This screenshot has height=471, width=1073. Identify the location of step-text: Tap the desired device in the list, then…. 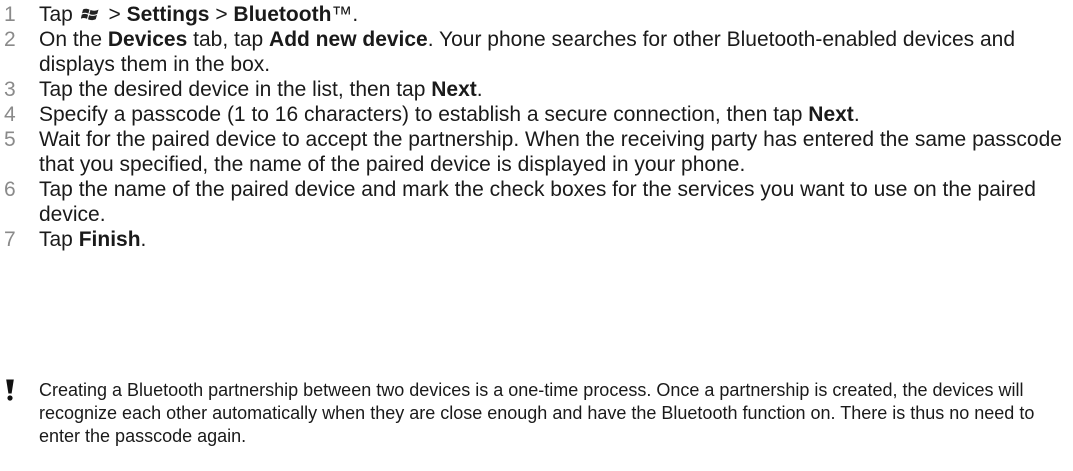
(261, 89).